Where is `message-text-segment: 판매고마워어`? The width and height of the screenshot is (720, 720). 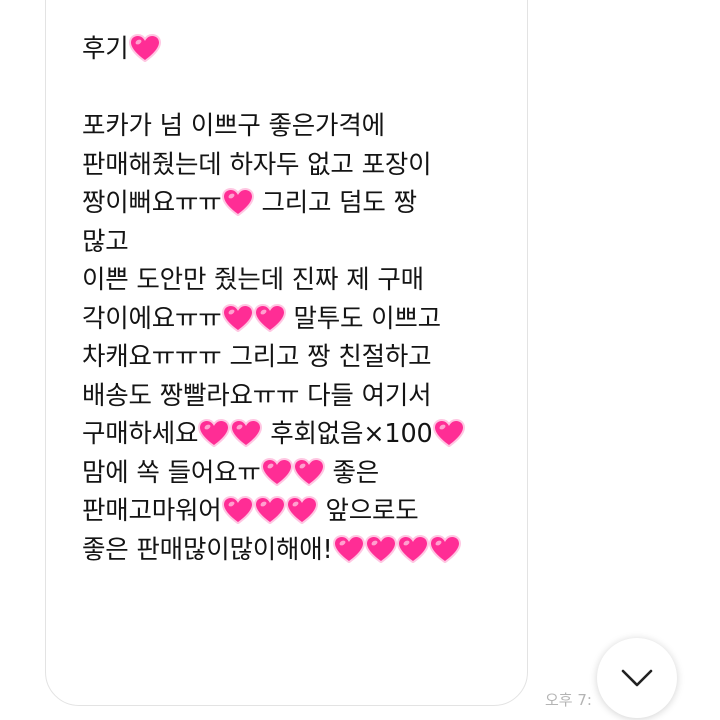
message-text-segment: 판매고마워어 is located at coordinates (152, 511).